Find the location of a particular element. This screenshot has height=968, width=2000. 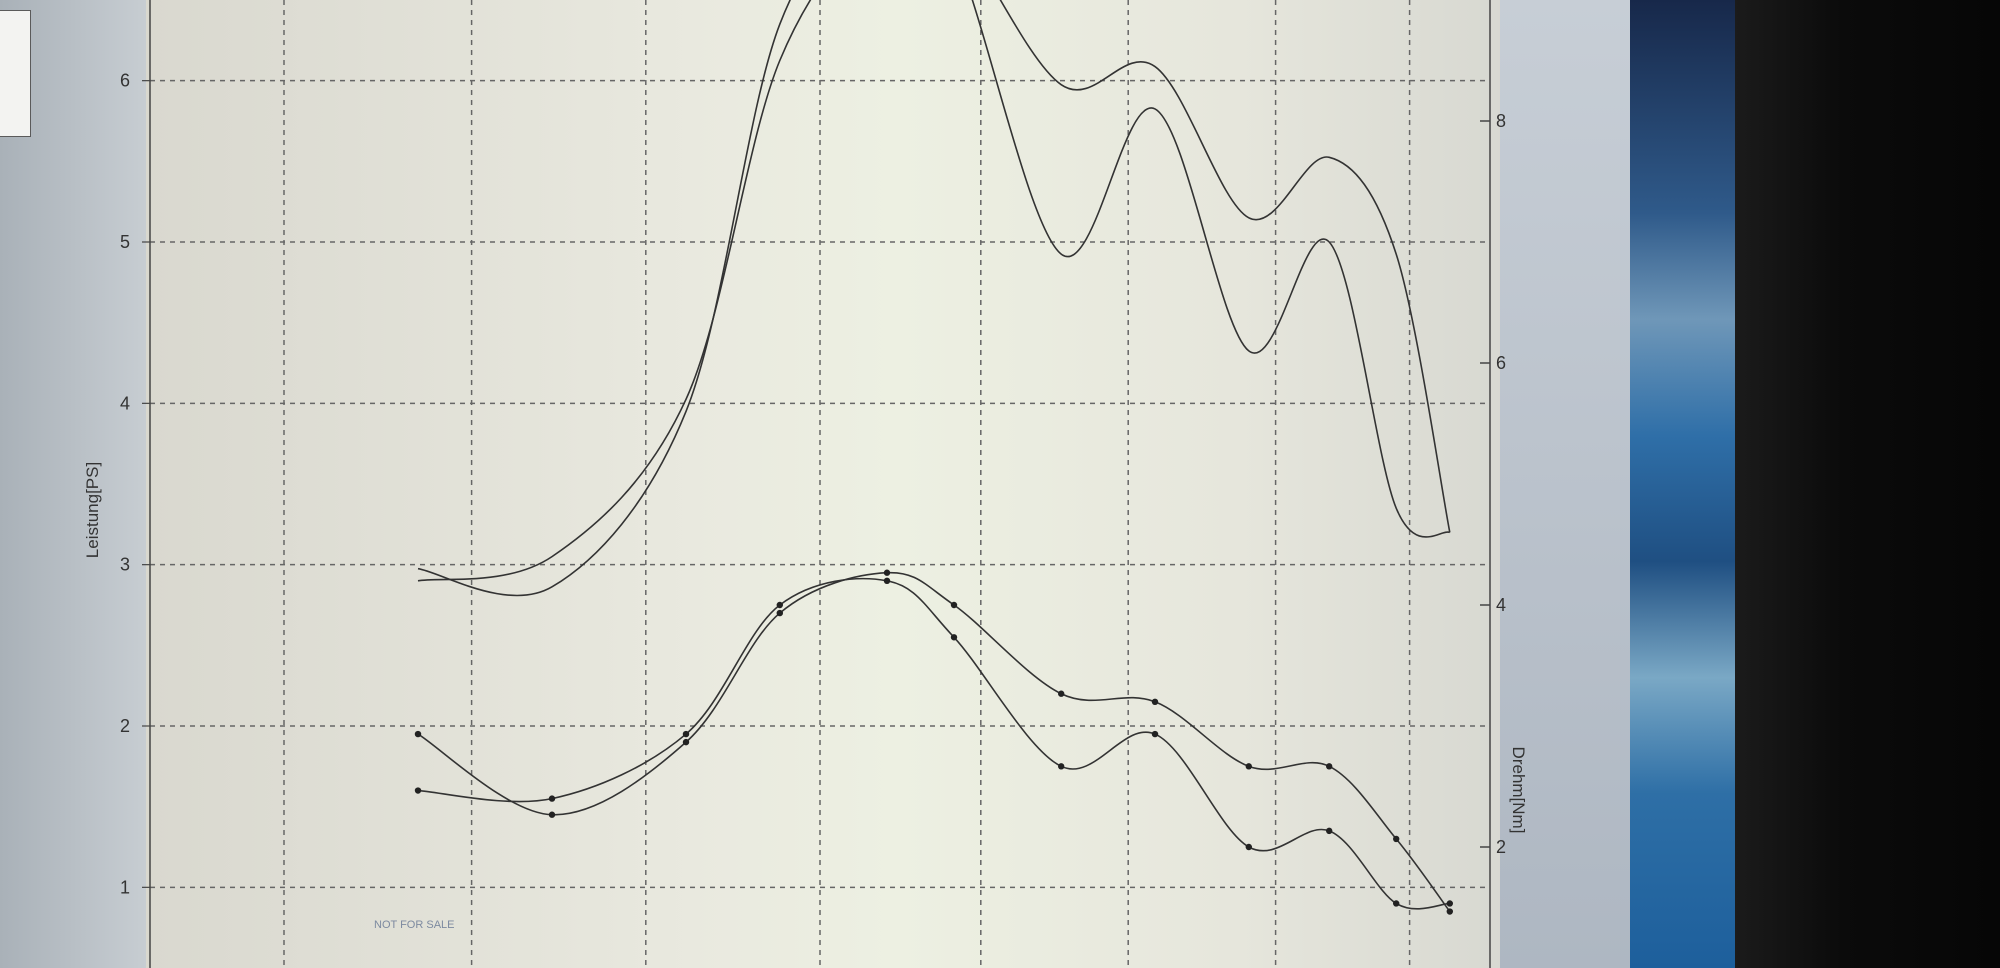

right-axis-title: Drehm[Nm] is located at coordinates (1518, 790).